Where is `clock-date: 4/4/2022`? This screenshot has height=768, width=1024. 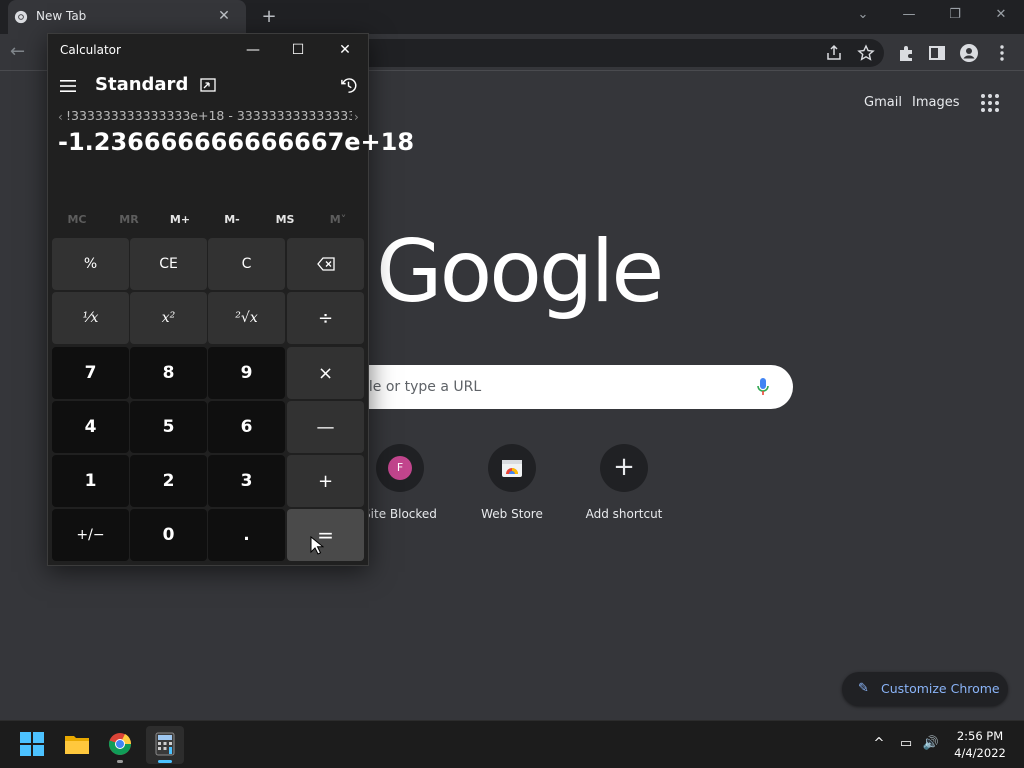 clock-date: 4/4/2022 is located at coordinates (980, 753).